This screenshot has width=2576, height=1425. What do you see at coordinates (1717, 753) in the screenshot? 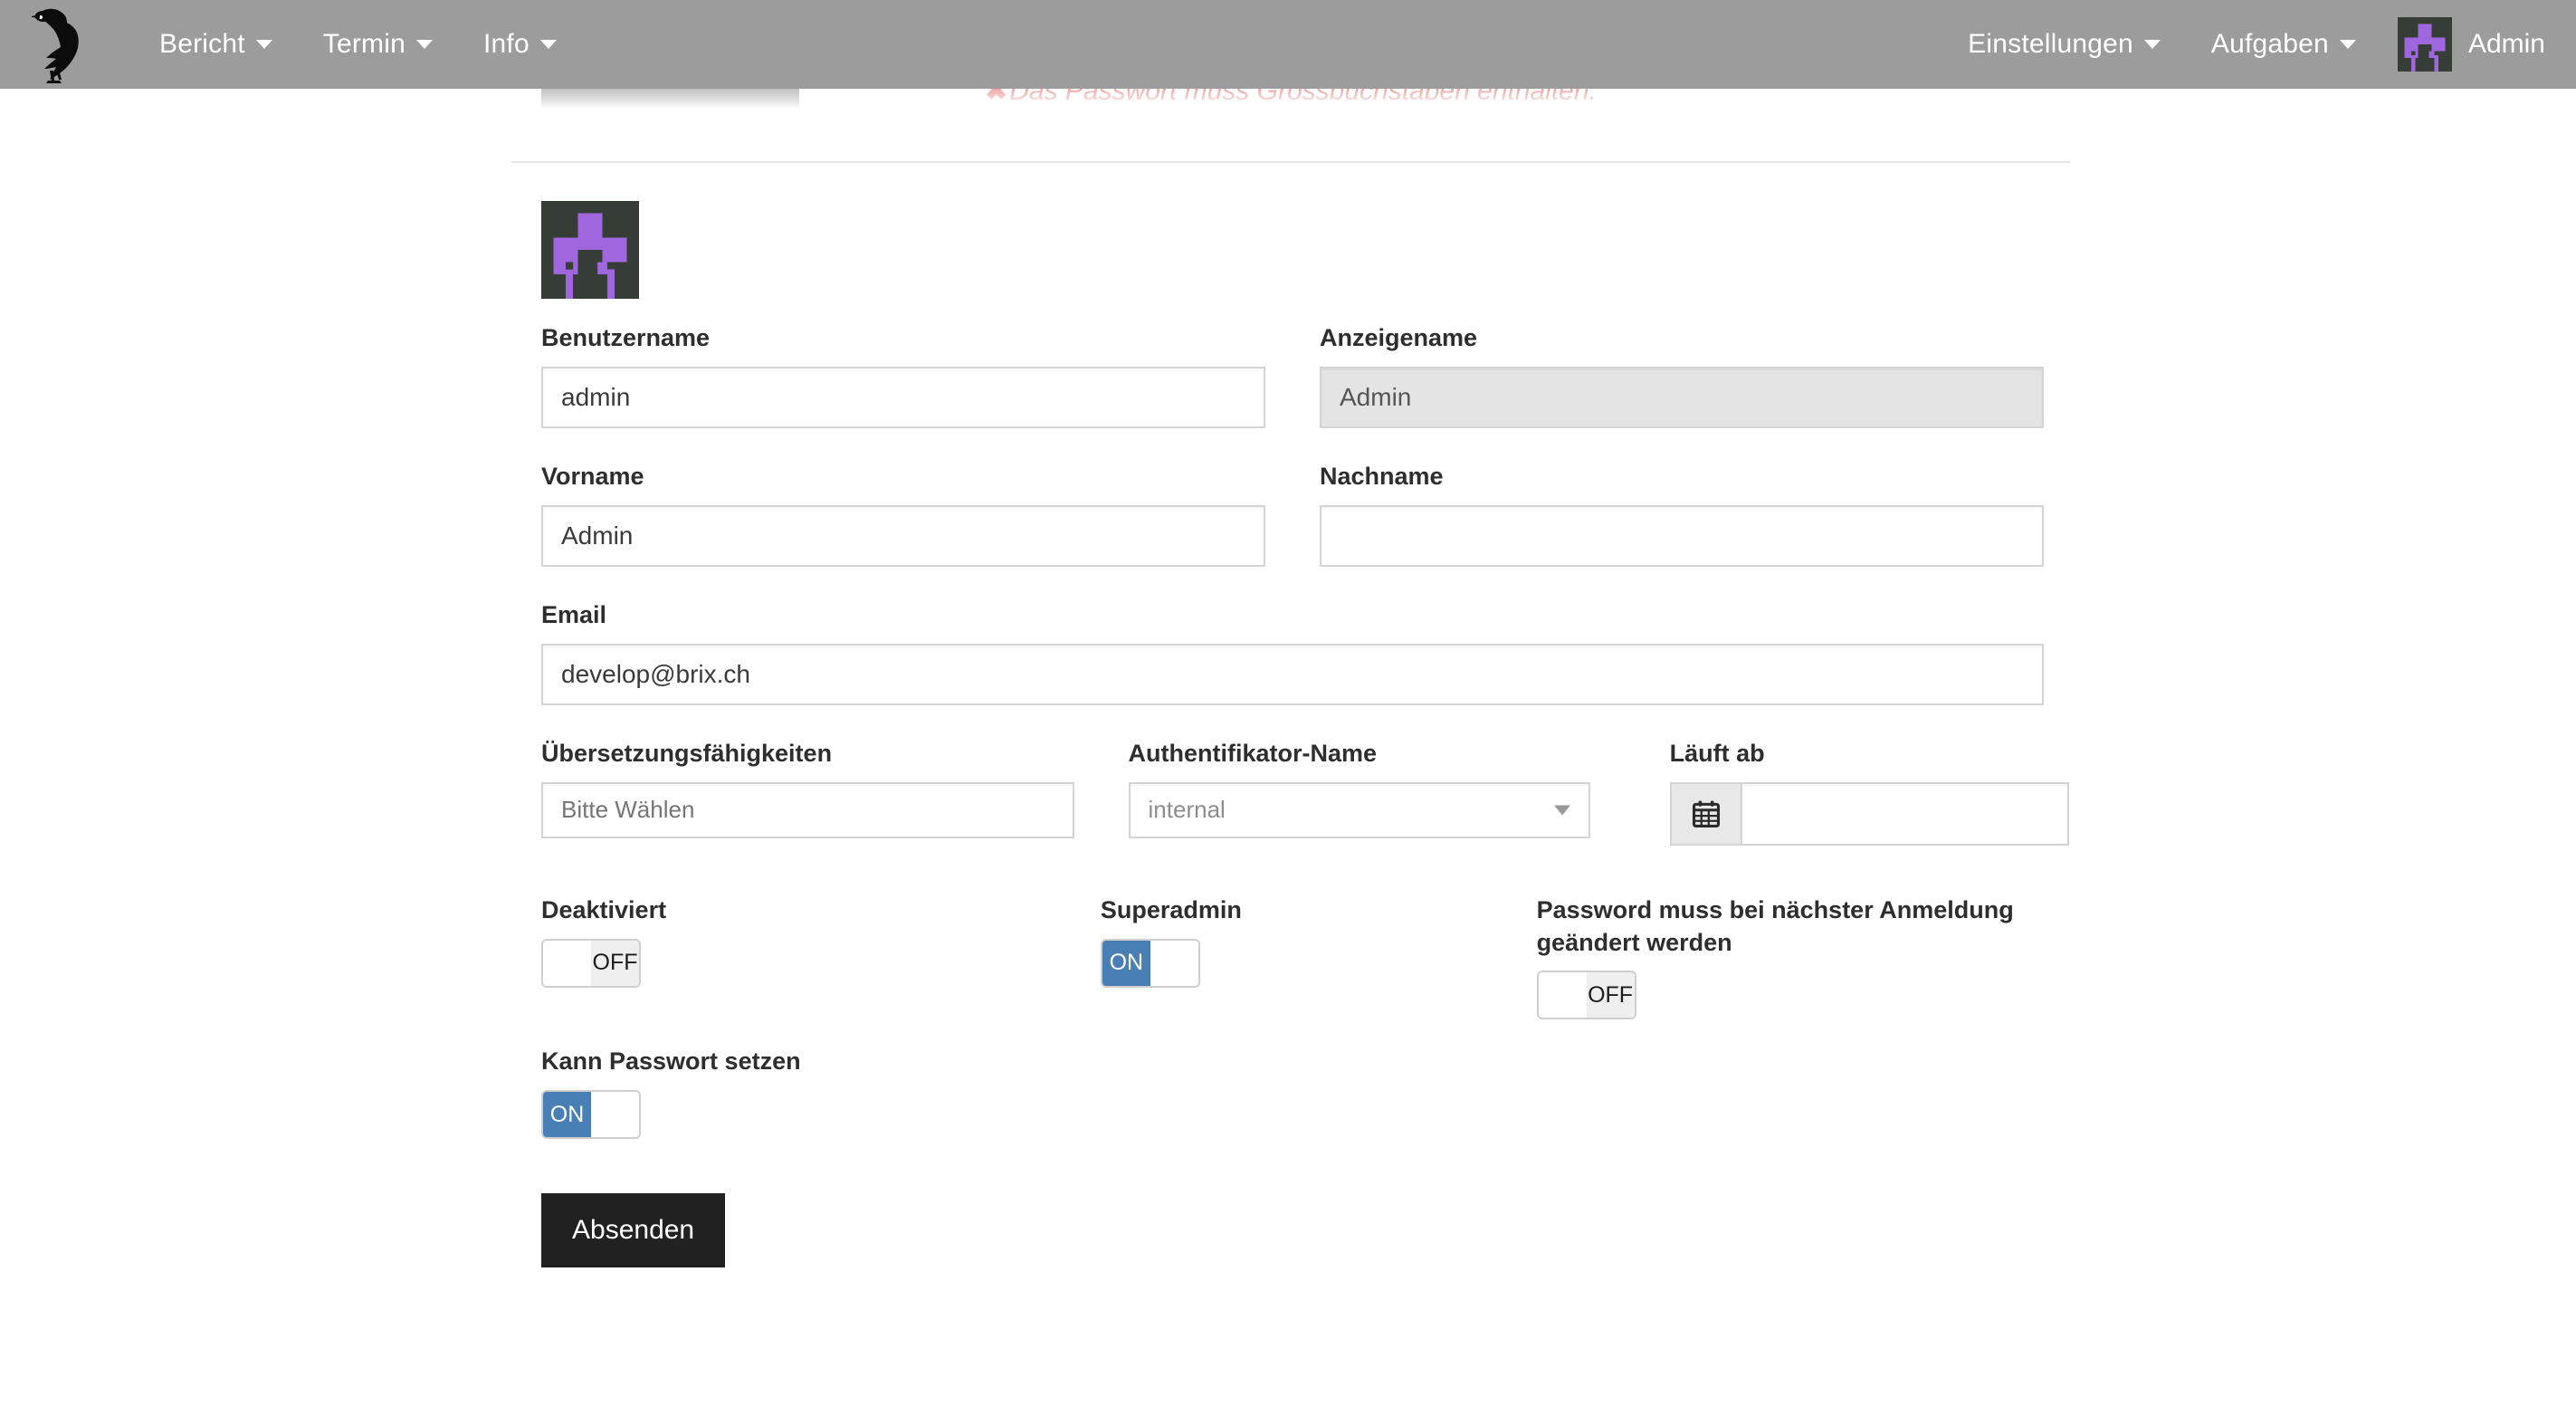
I see `label-expires: Läuft ab` at bounding box center [1717, 753].